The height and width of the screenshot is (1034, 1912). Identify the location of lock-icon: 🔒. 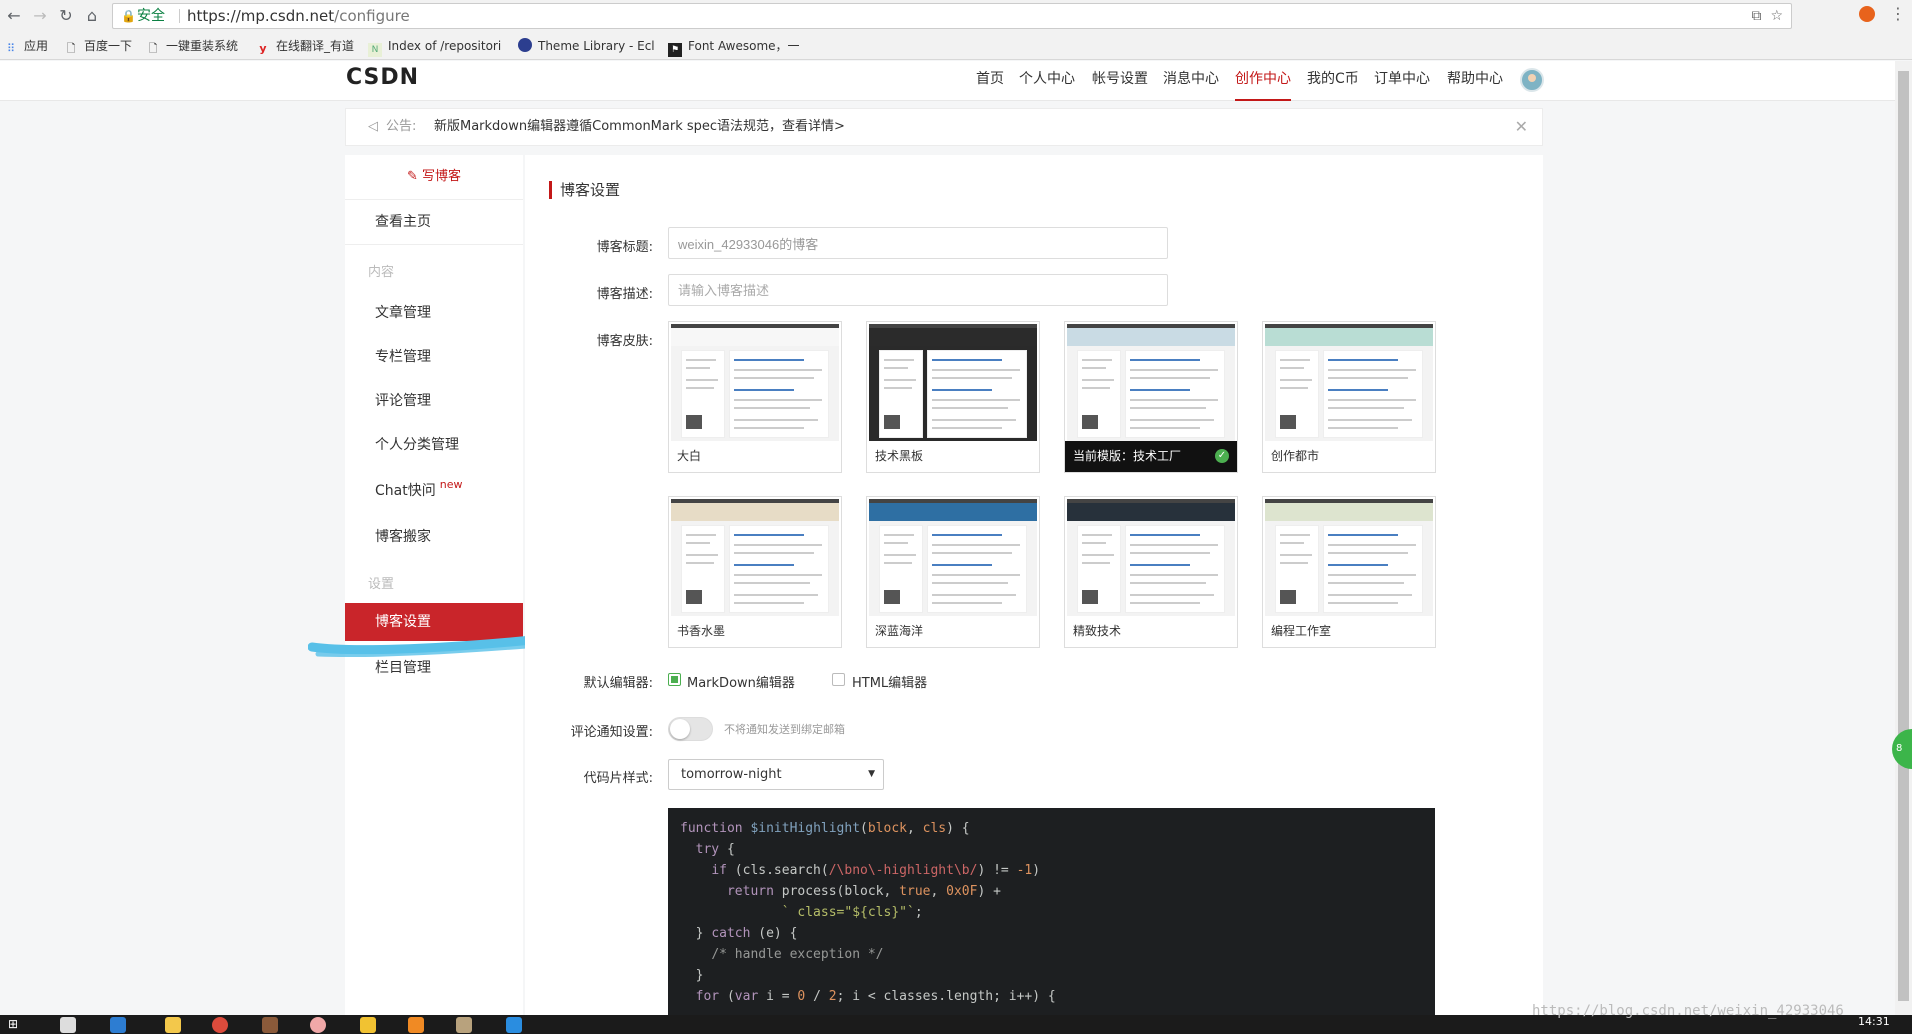
(128, 16).